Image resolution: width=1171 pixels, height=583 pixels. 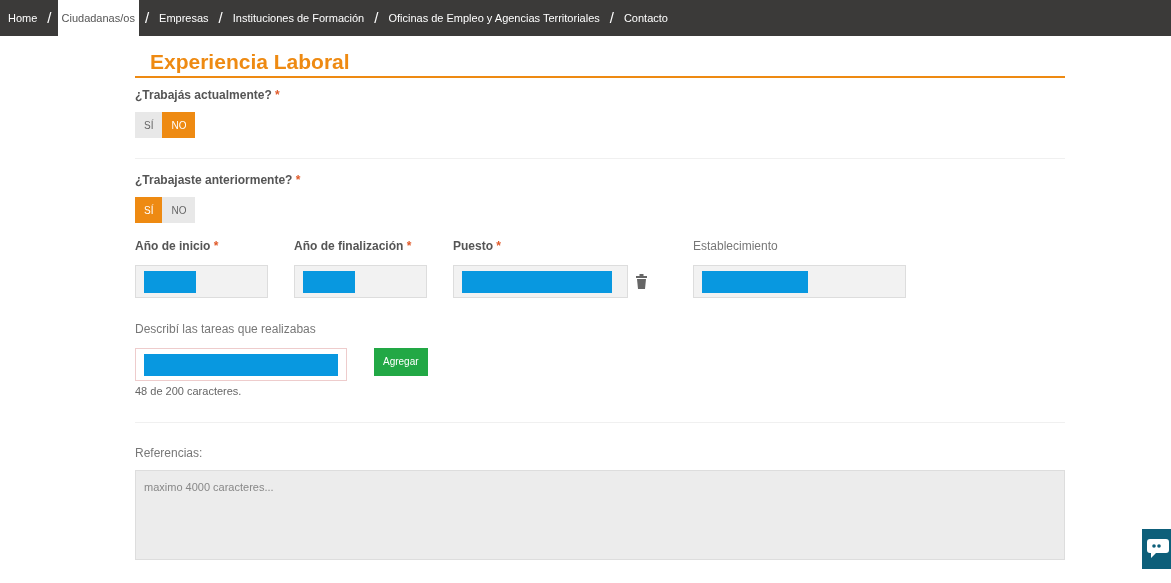 What do you see at coordinates (645, 18) in the screenshot?
I see `nav-link: Contacto` at bounding box center [645, 18].